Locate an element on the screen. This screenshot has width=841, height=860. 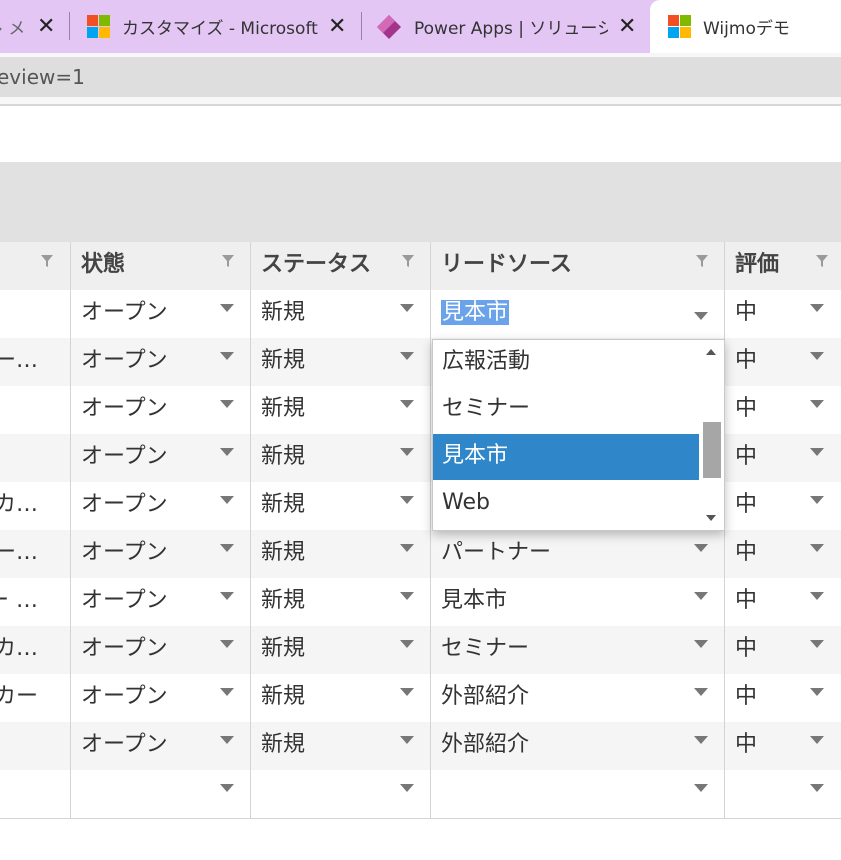
cell-lead-source: セミナー is located at coordinates (578, 650).